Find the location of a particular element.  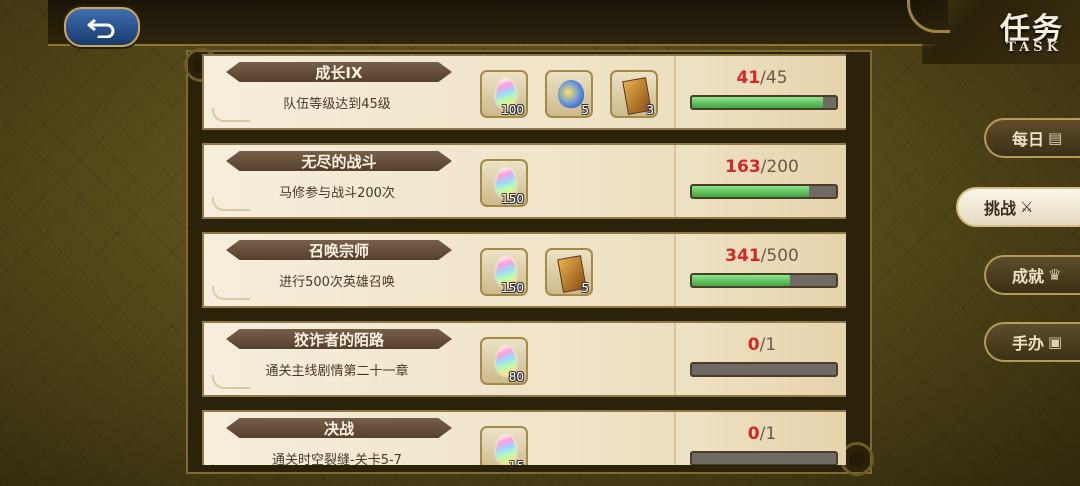

task-name-banner: 狡诈者的陌路 is located at coordinates (339, 339).